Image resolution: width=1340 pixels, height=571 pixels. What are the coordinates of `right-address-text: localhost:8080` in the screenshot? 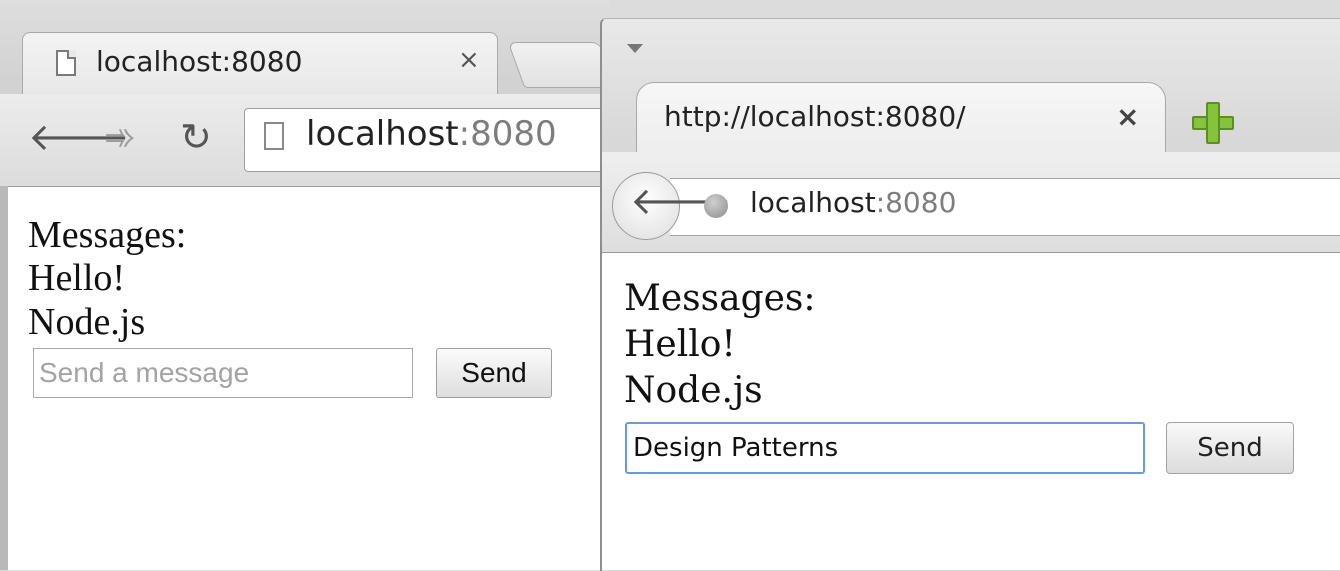 It's located at (853, 202).